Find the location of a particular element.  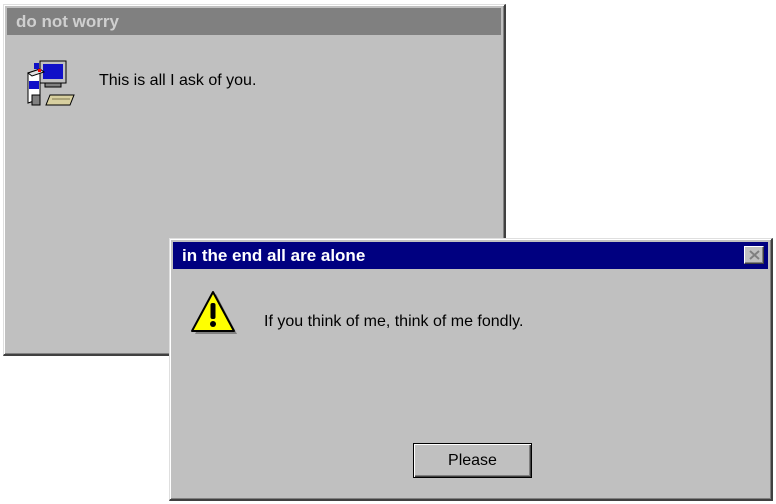

front-dialog-title: in the end all are alone is located at coordinates (274, 255).